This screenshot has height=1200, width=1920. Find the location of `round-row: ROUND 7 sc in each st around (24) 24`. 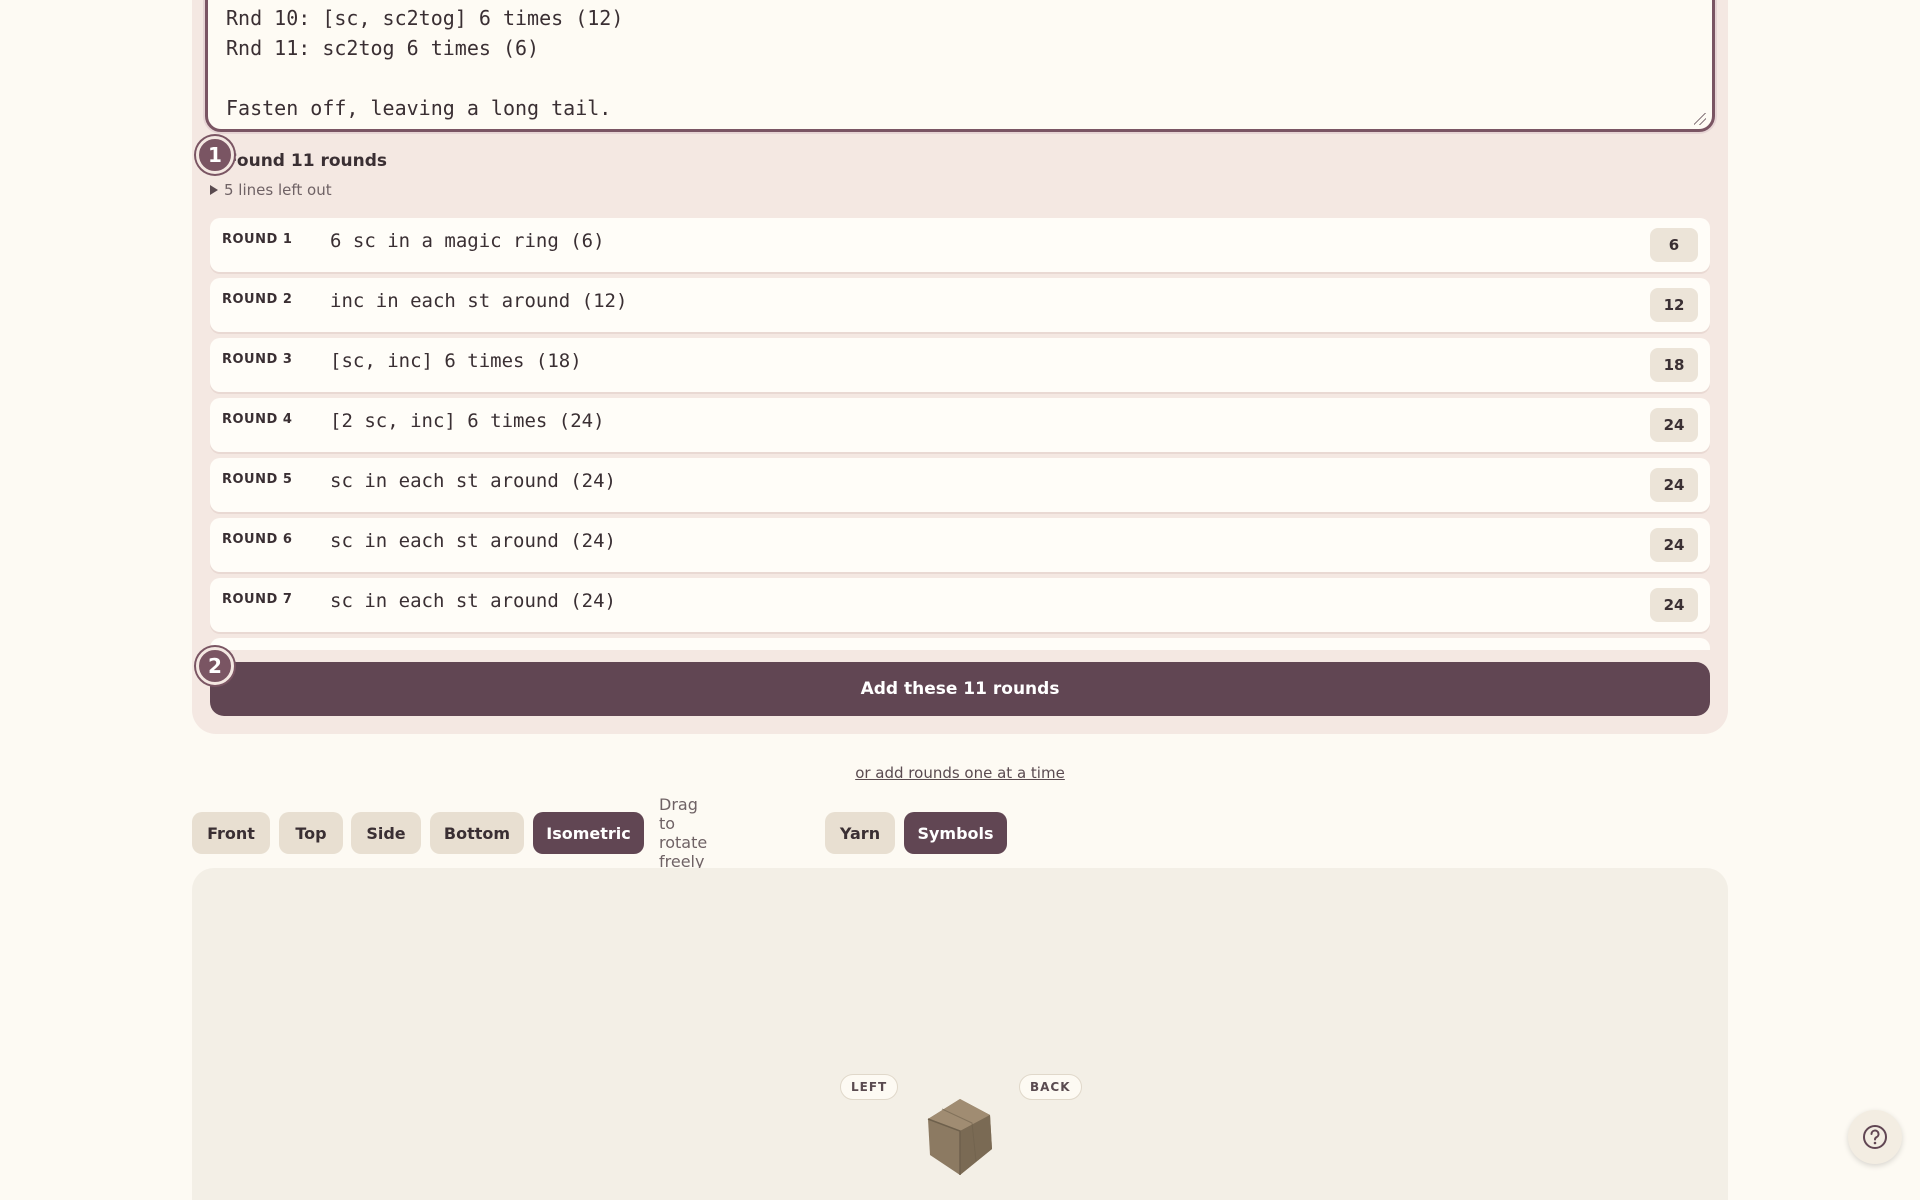

round-row: ROUND 7 sc in each st around (24) 24 is located at coordinates (960, 605).